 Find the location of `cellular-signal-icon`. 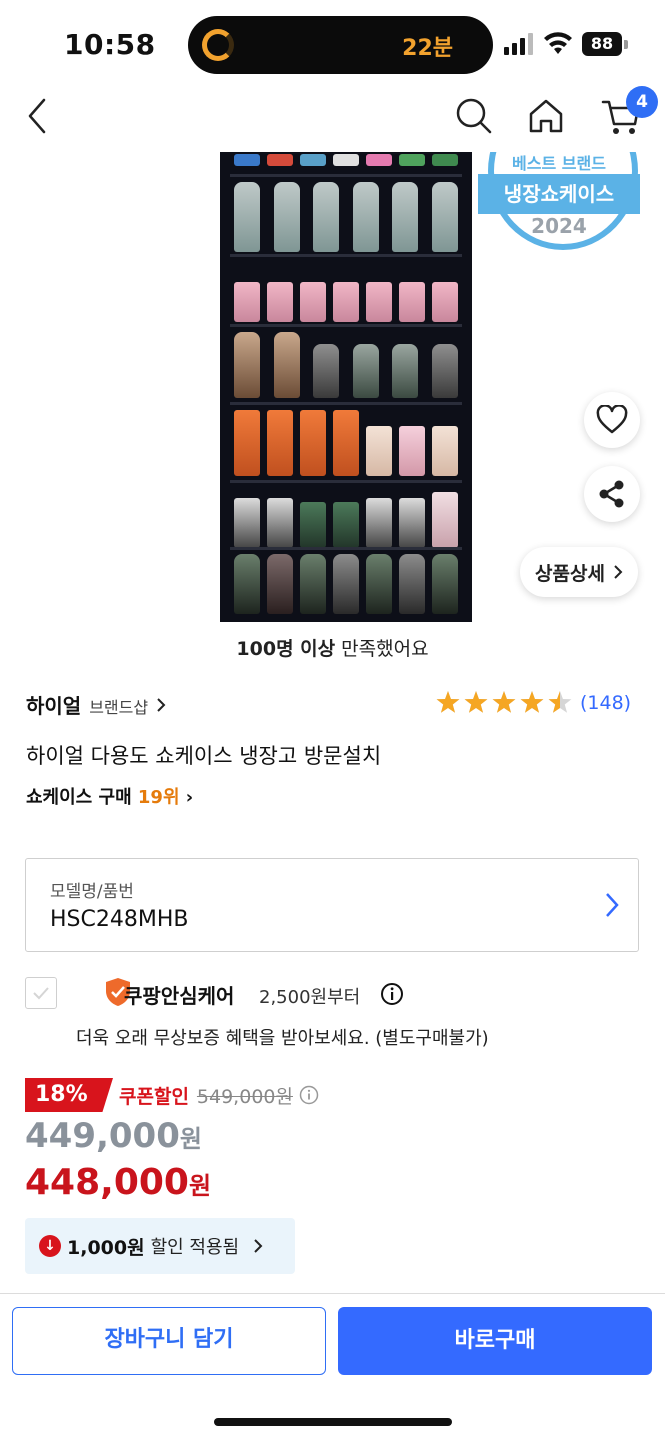

cellular-signal-icon is located at coordinates (520, 44).